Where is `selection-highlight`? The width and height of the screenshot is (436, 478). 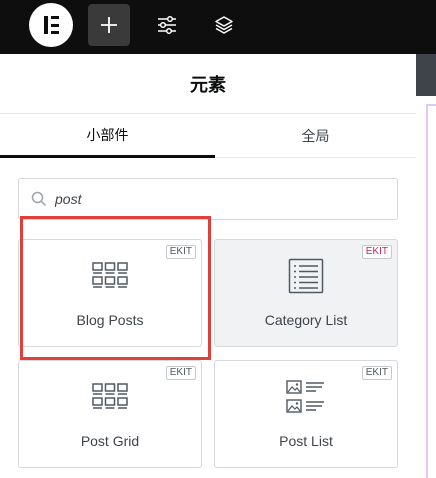 selection-highlight is located at coordinates (115, 288).